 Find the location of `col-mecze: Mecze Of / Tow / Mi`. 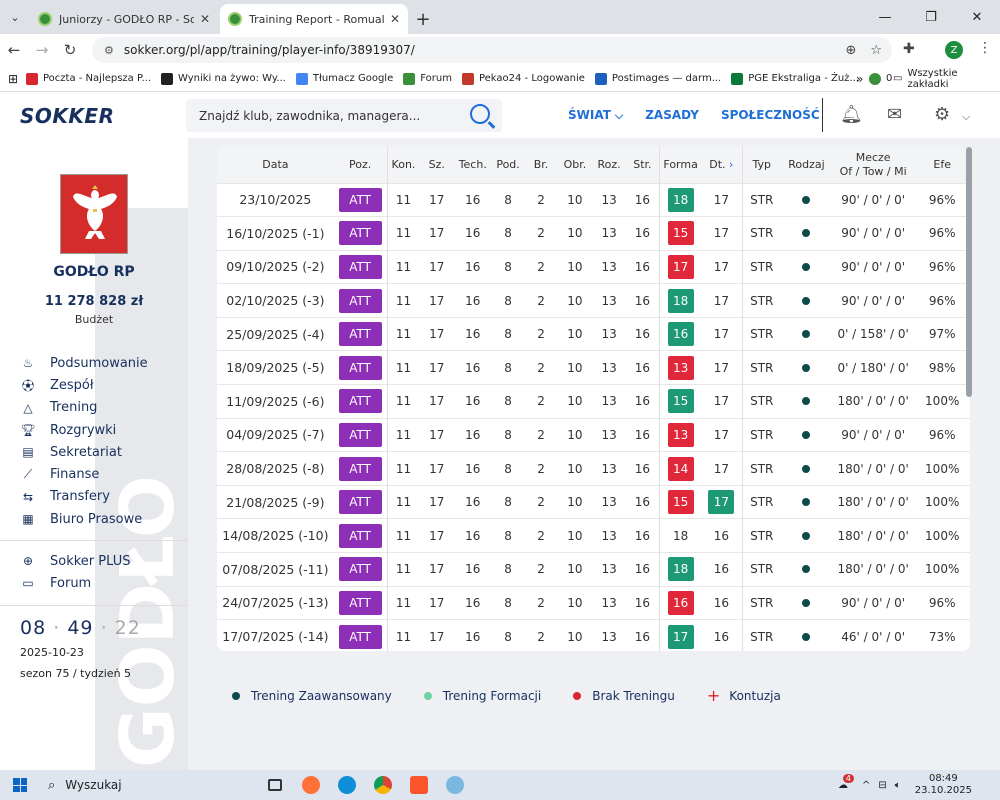

col-mecze: Mecze Of / Tow / Mi is located at coordinates (873, 165).